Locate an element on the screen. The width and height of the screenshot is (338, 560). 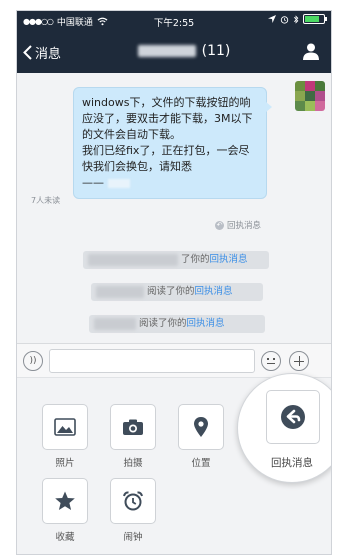
panel-item-location: 位置 is located at coordinates (201, 436).